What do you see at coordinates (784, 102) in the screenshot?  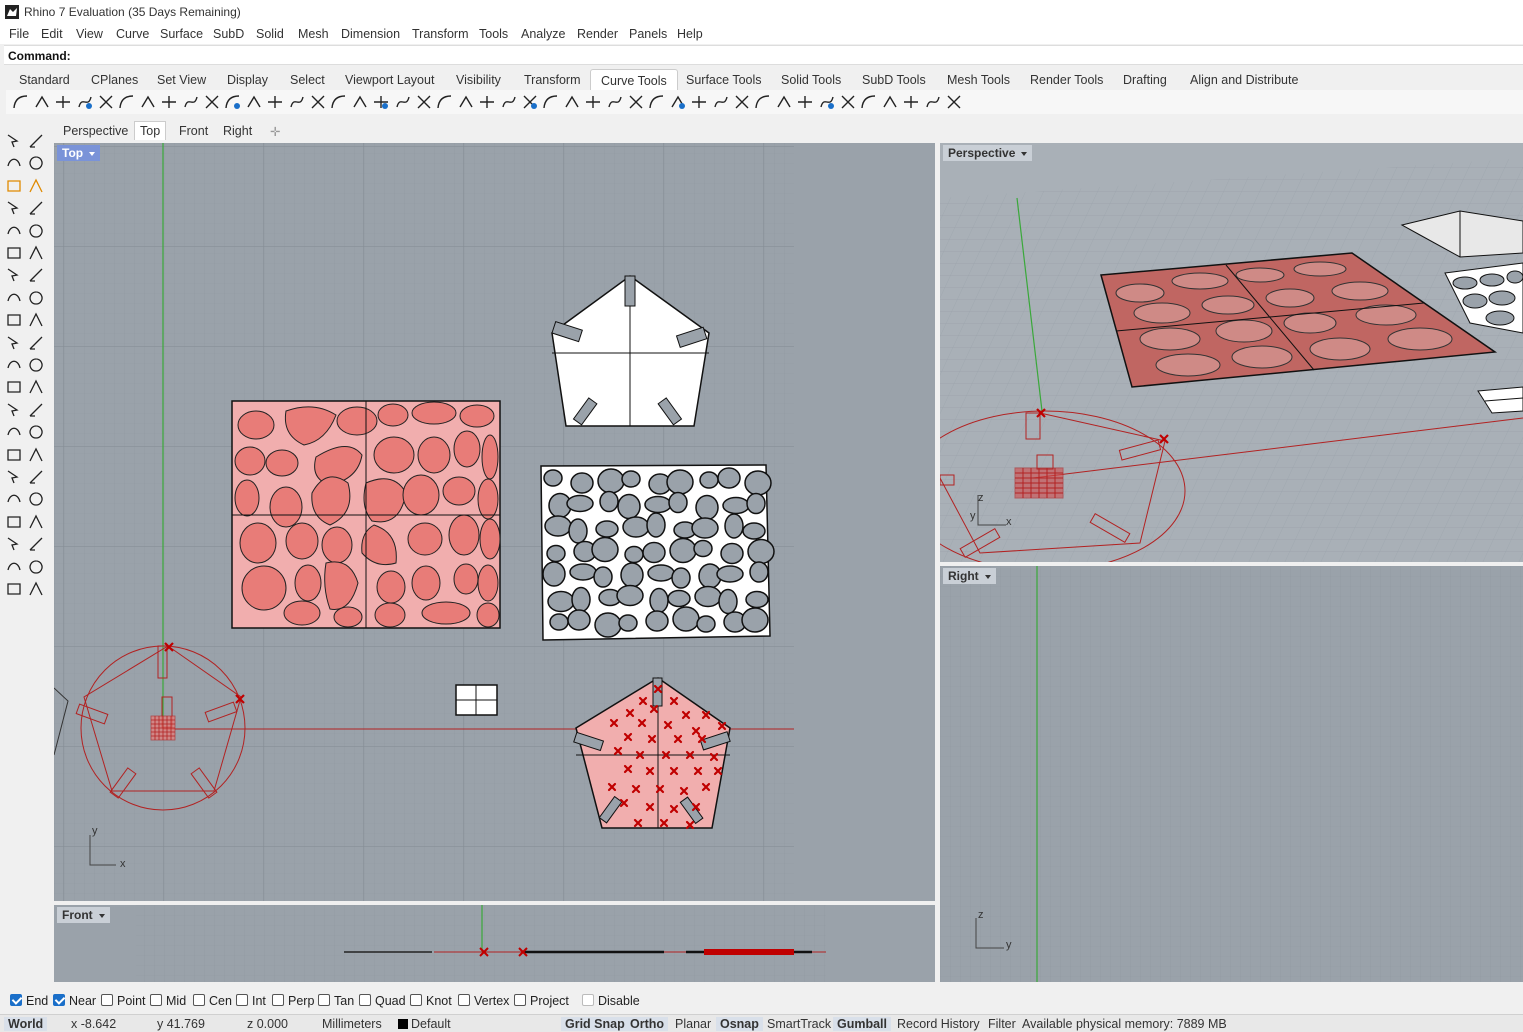 I see `flow-icon` at bounding box center [784, 102].